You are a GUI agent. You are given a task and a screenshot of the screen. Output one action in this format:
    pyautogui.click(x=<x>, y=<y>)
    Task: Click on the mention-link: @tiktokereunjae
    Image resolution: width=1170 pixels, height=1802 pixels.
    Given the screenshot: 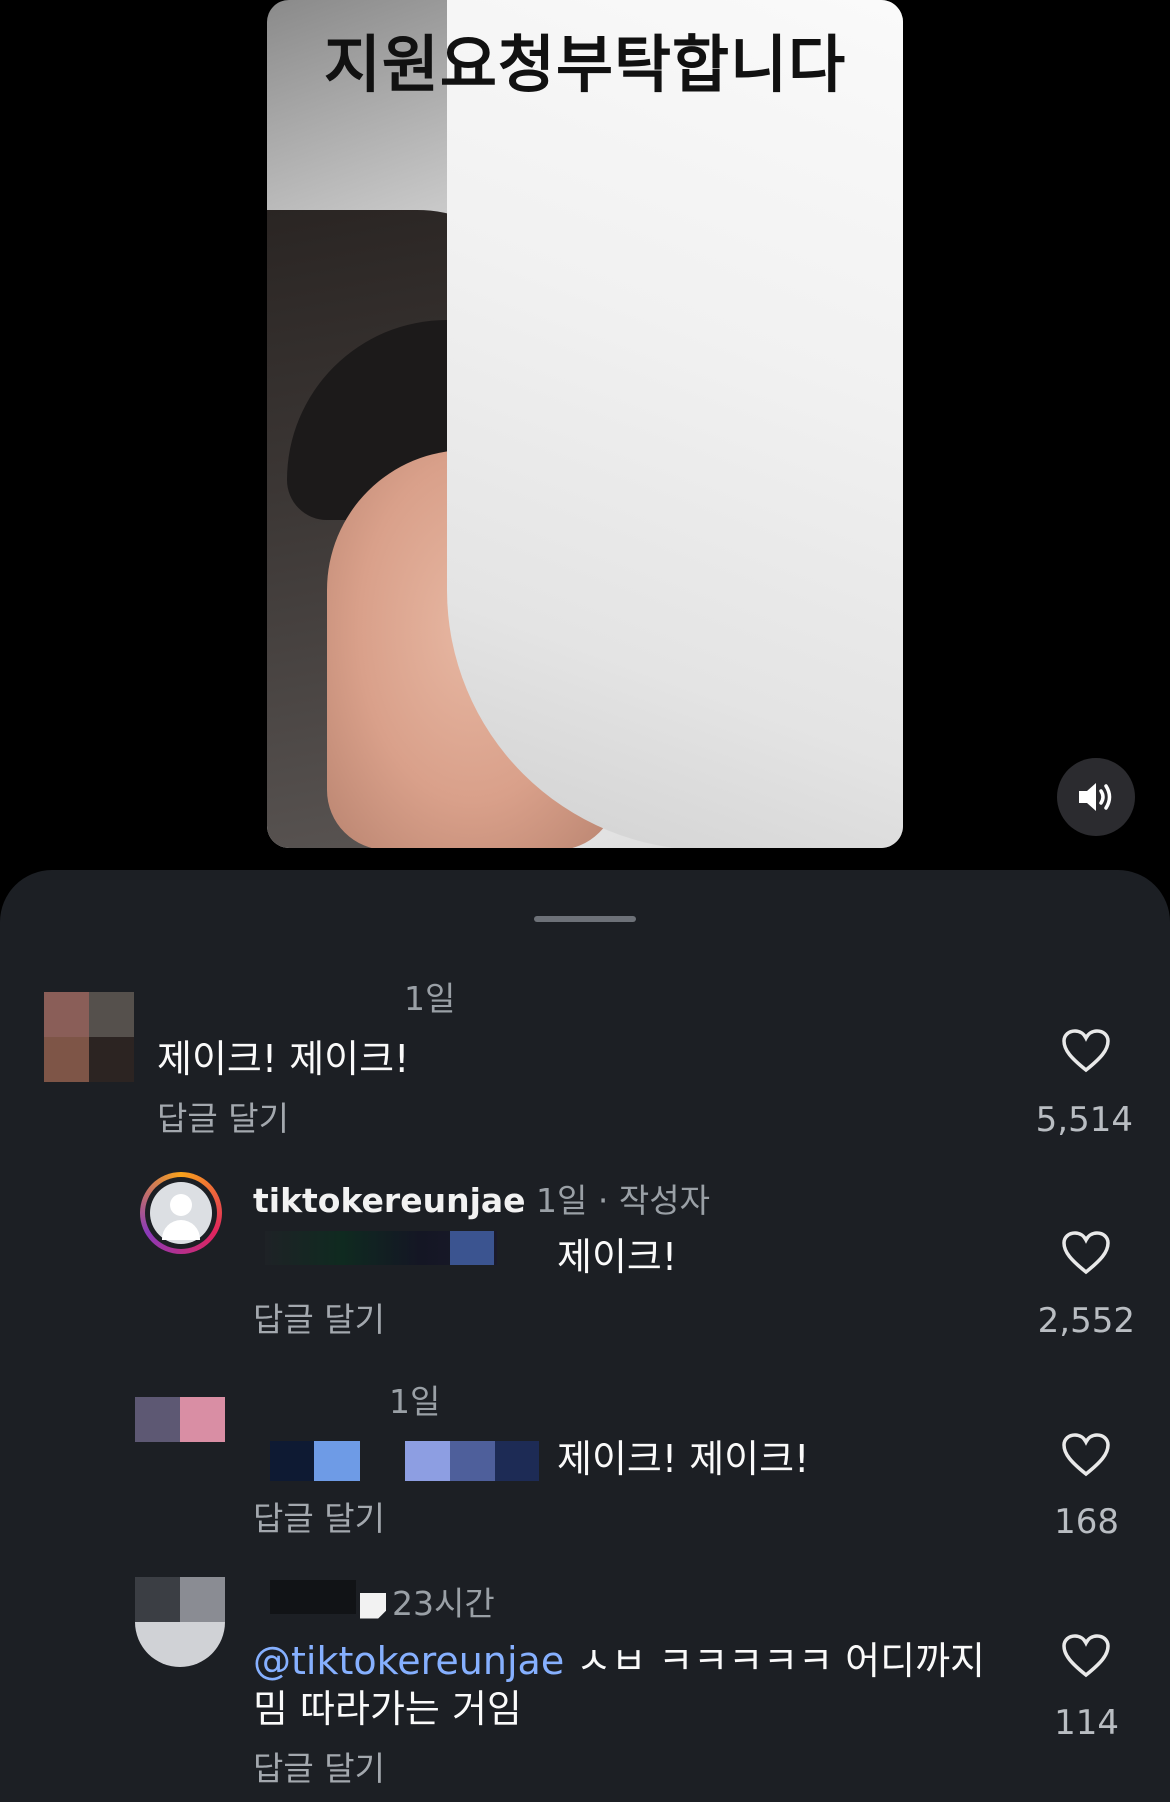 What is the action you would take?
    pyautogui.click(x=408, y=1661)
    